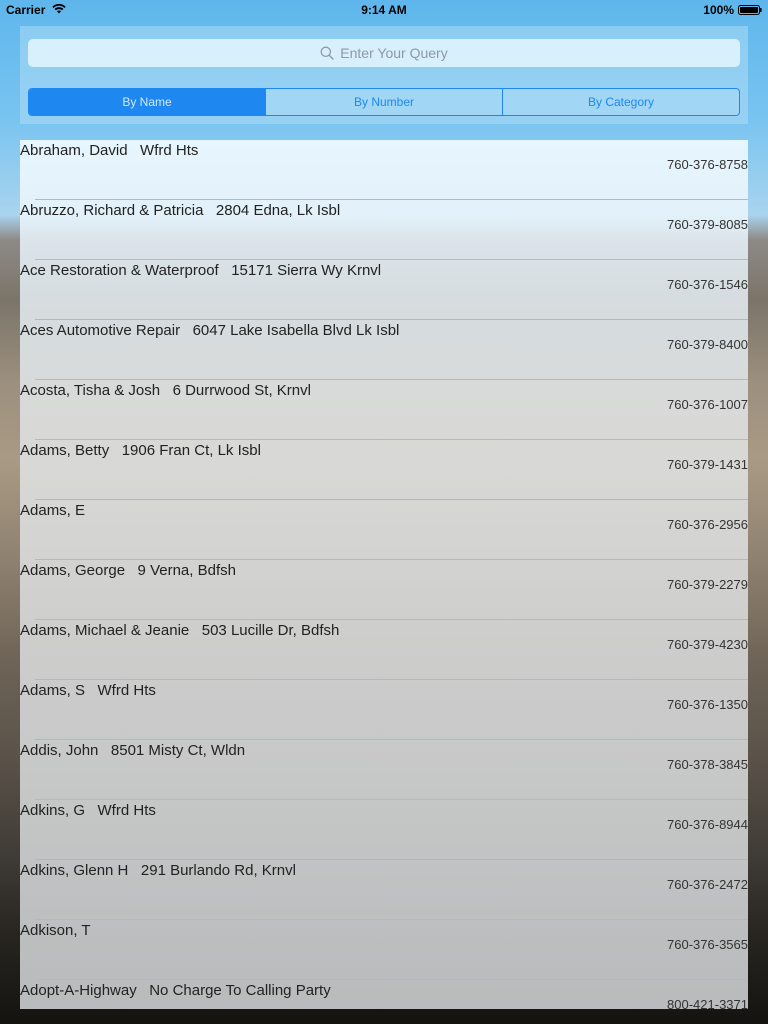  What do you see at coordinates (158, 870) in the screenshot?
I see `entry-name: Adkins, Glenn H 291 Burlando Rd, Krnvl` at bounding box center [158, 870].